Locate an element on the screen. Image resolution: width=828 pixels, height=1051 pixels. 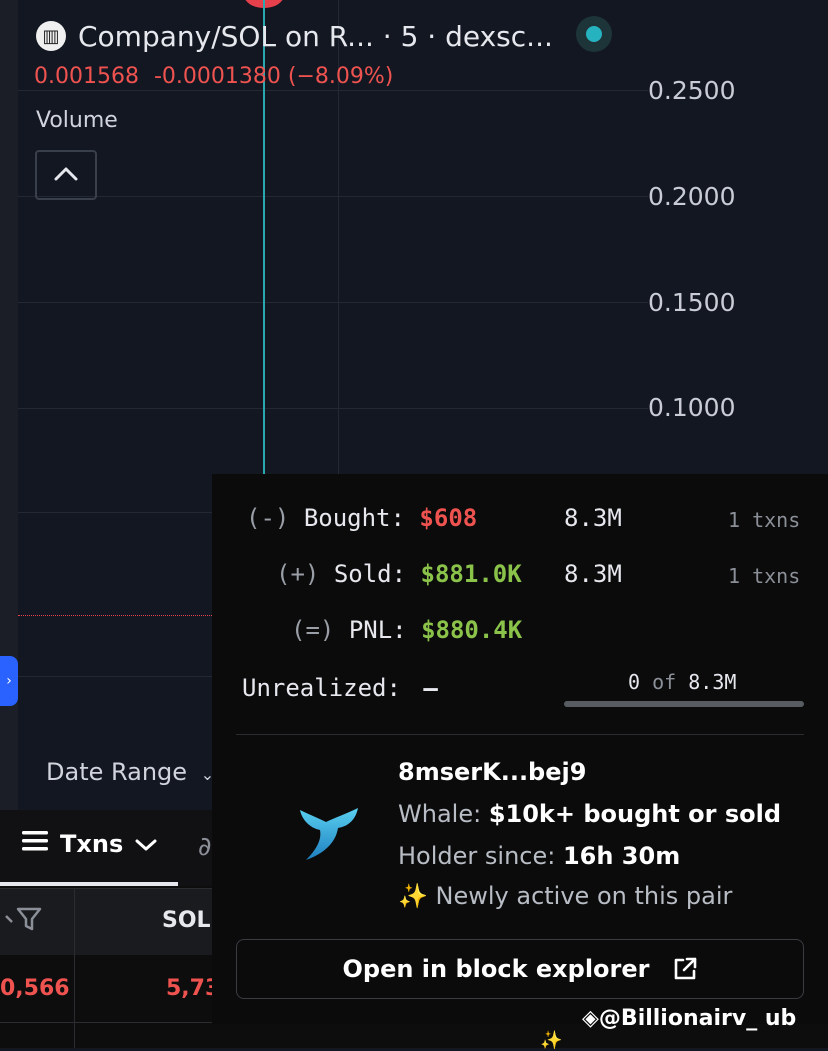
bought-row: (-) Bought: $608 is located at coordinates (361, 518).